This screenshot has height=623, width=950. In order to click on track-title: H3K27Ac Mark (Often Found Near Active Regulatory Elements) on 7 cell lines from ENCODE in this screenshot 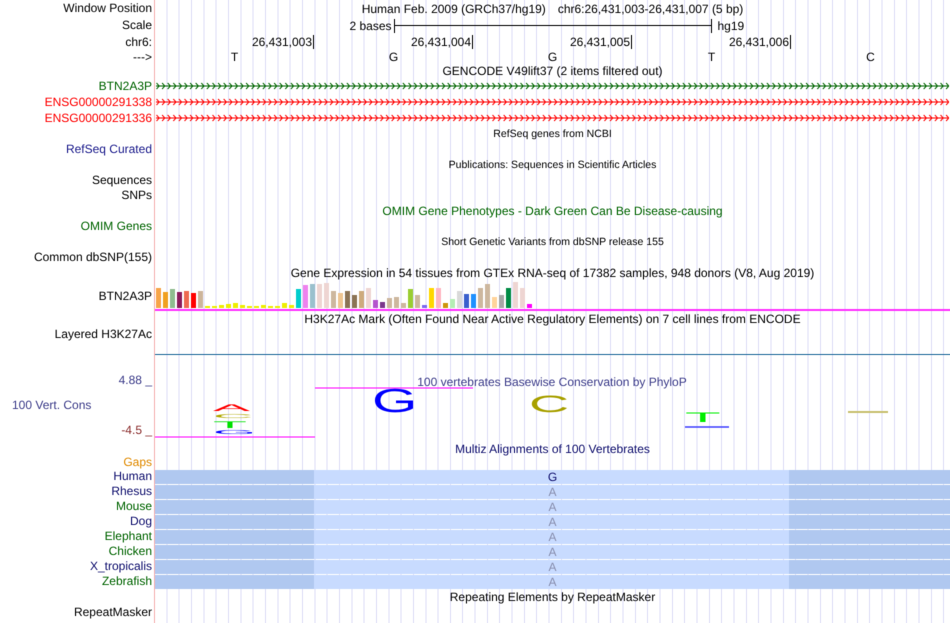, I will do `click(552, 319)`.